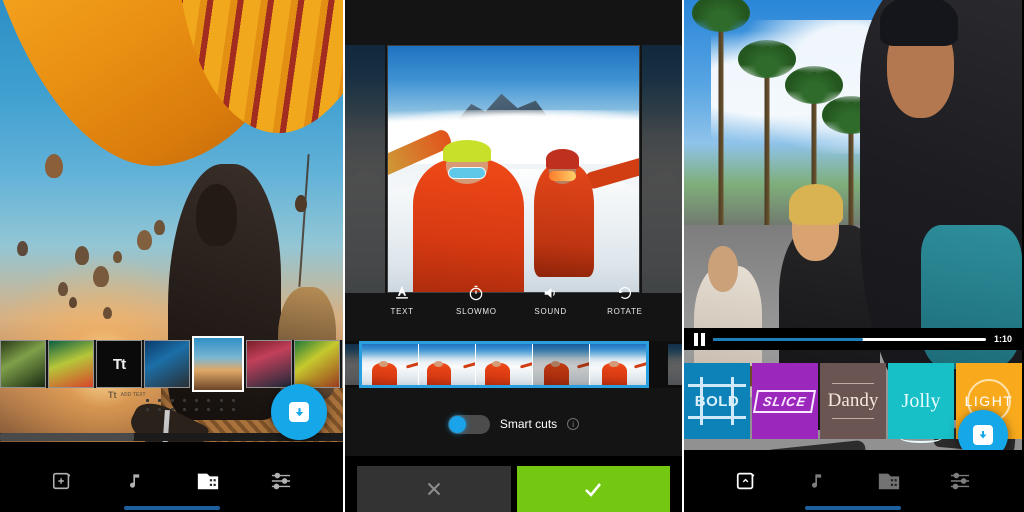 This screenshot has height=512, width=1024. I want to click on smart-cuts-toggle, so click(468, 424).